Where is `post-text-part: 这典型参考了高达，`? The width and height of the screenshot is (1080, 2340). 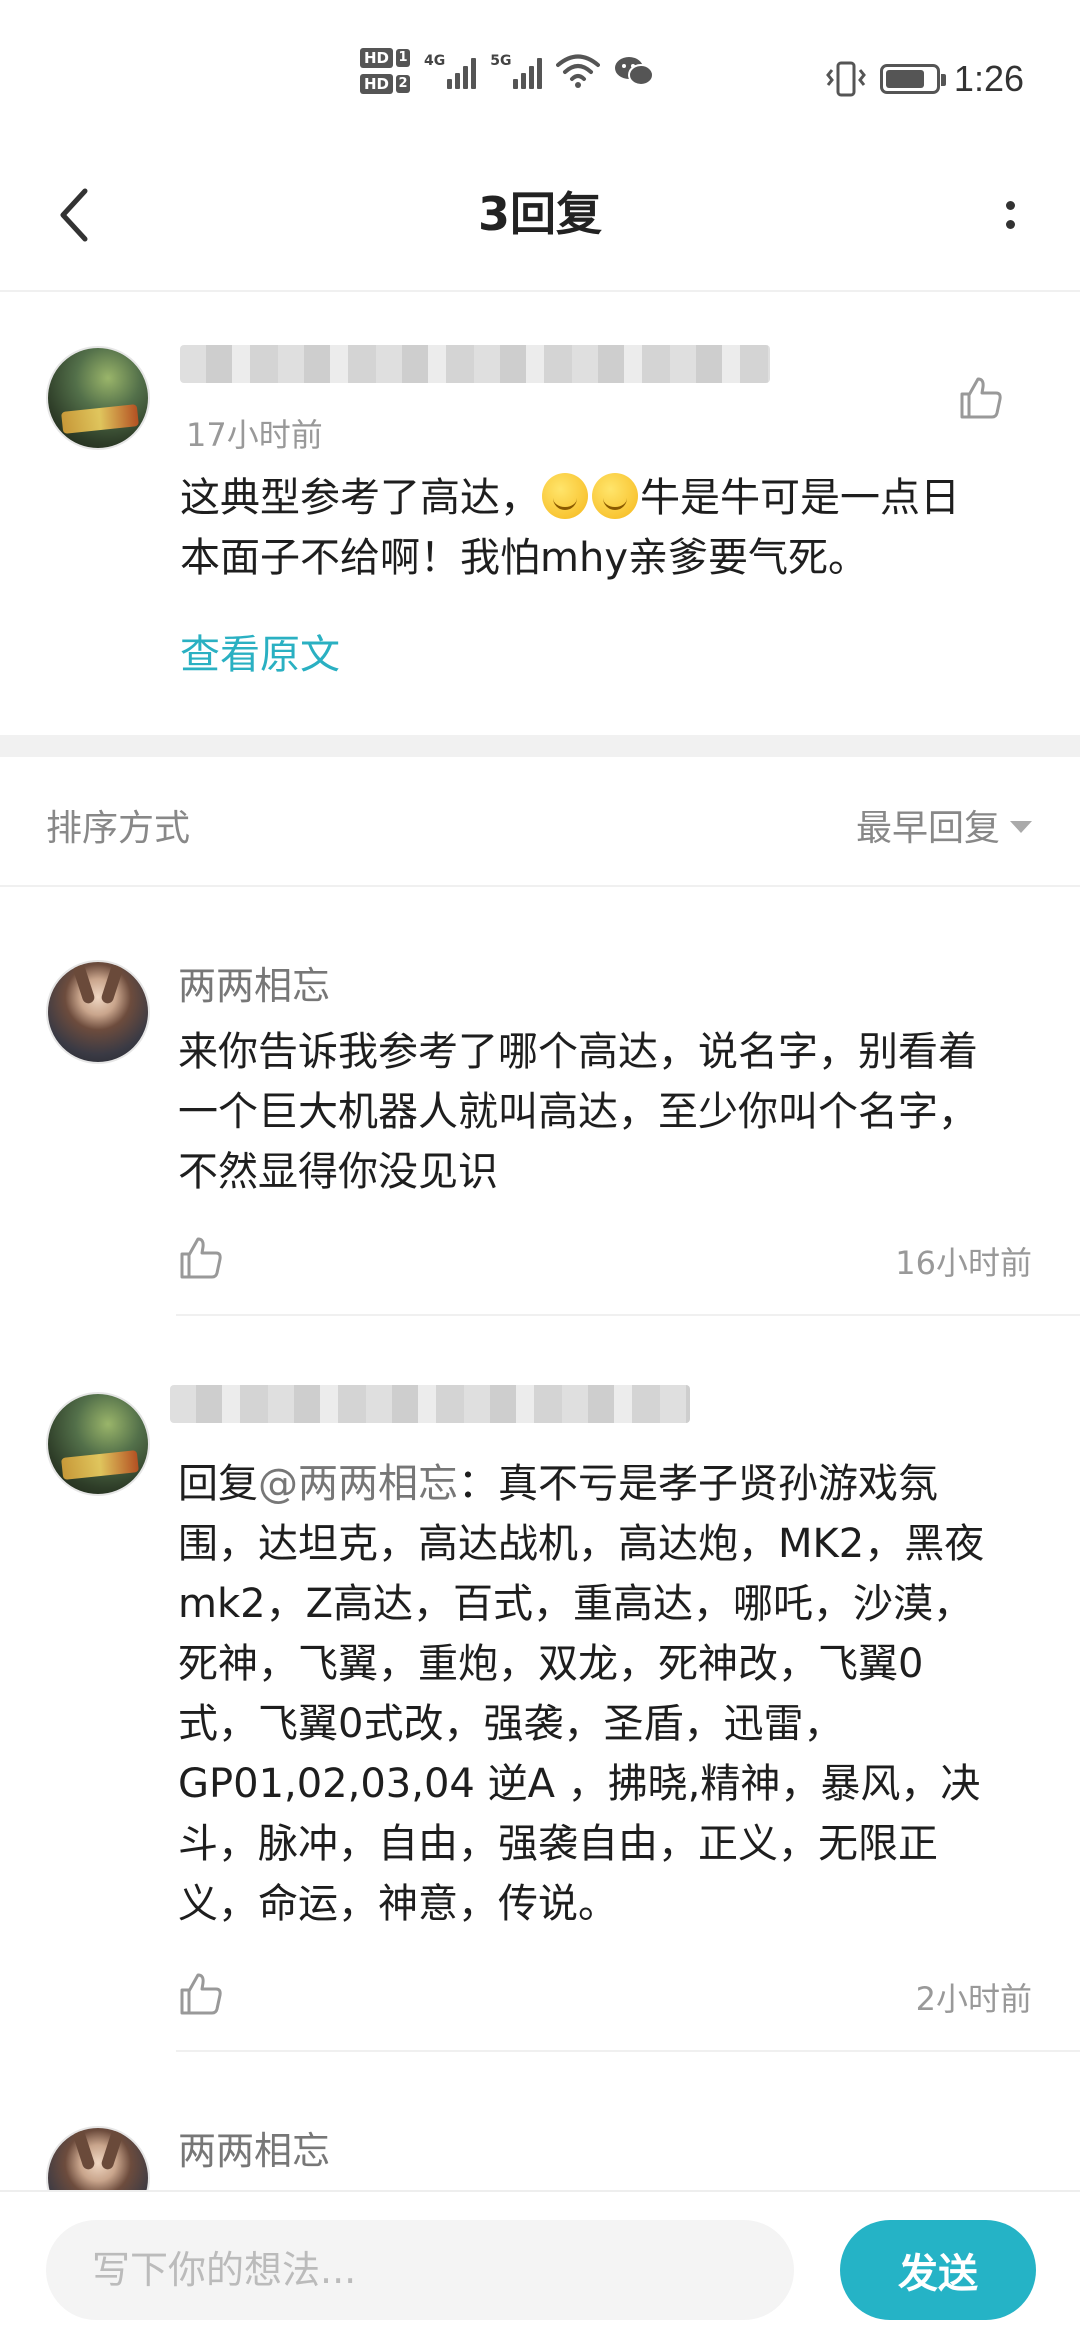 post-text-part: 这典型参考了高达， is located at coordinates (360, 498).